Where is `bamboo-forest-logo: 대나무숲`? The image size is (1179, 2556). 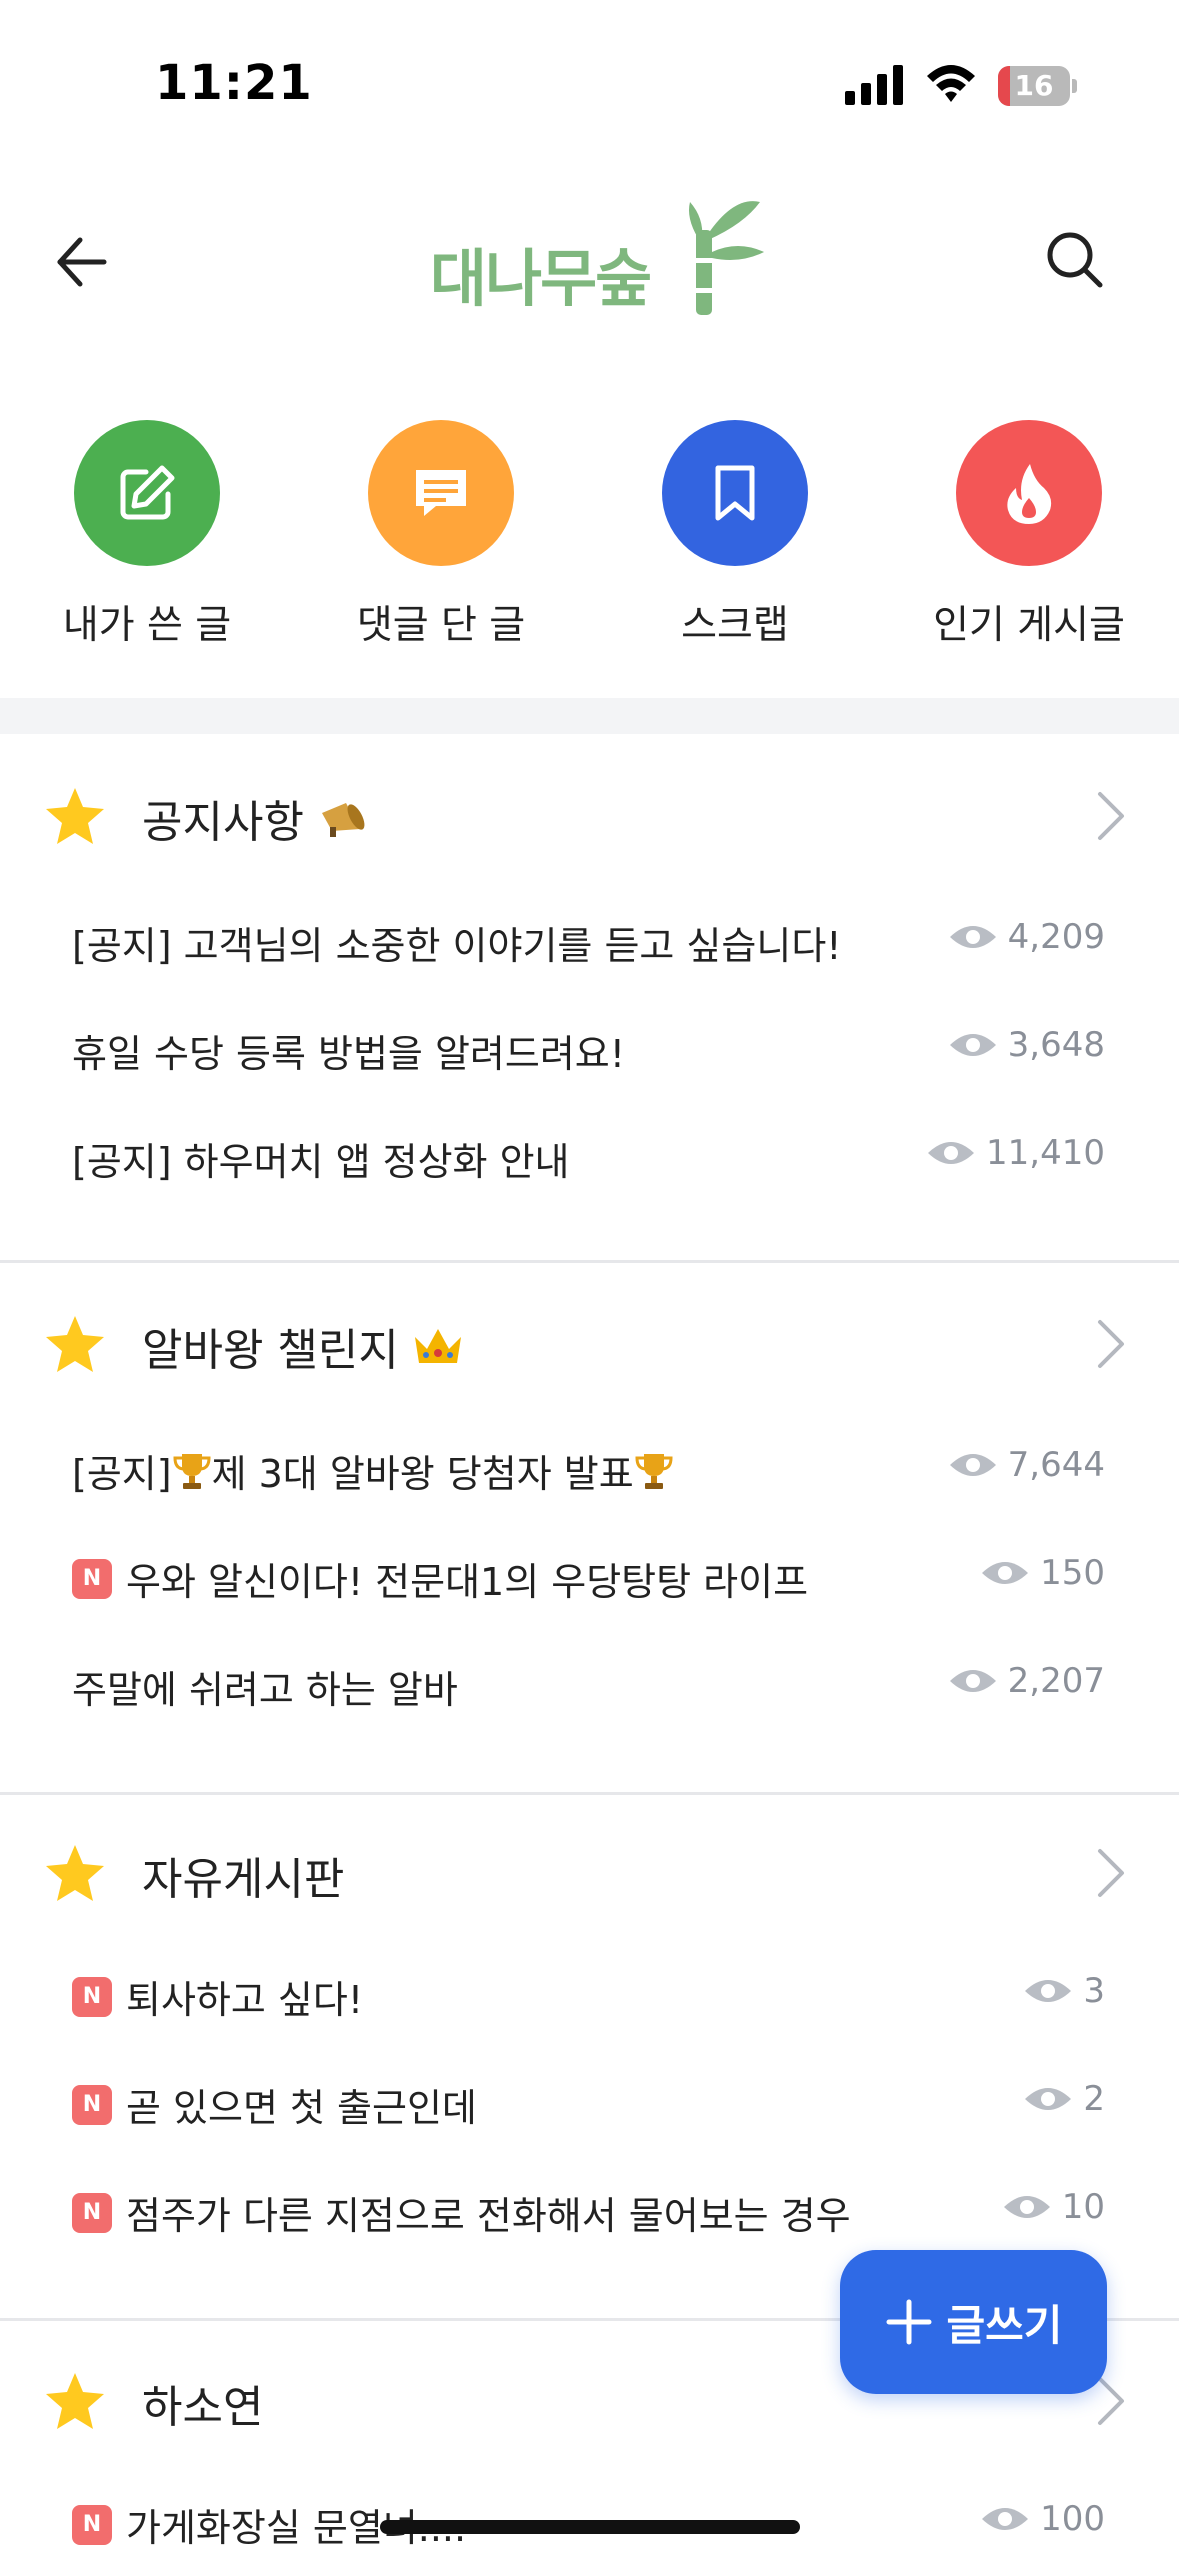
bamboo-forest-logo: 대나무숲 is located at coordinates (597, 260).